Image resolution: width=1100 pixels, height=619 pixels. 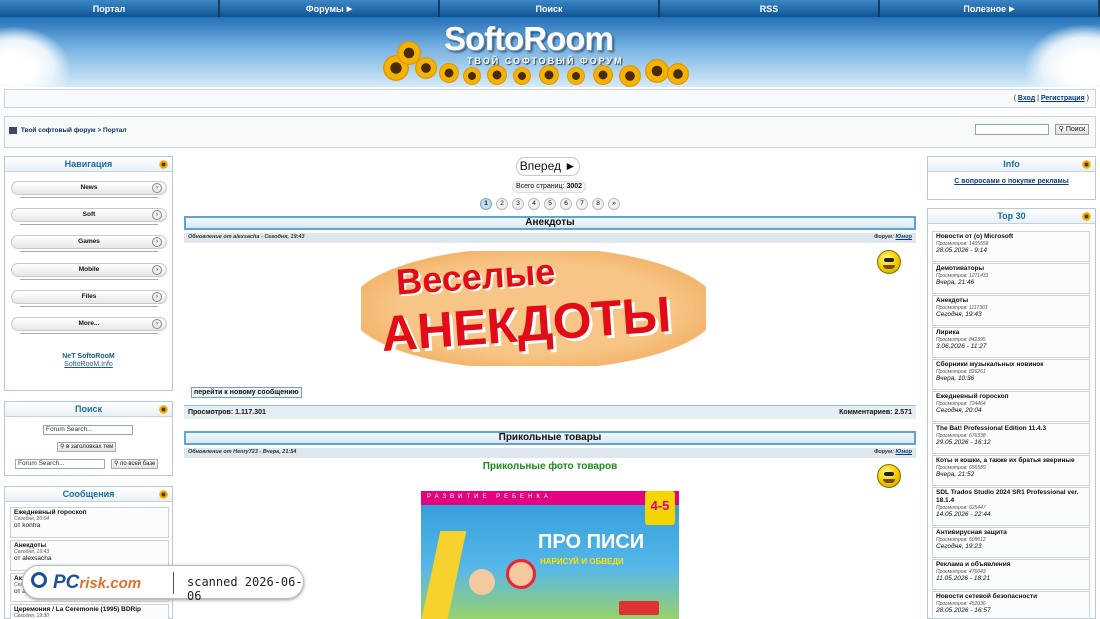 I want to click on search-titles-button: ⚲ в заголовках тем, so click(x=87, y=447).